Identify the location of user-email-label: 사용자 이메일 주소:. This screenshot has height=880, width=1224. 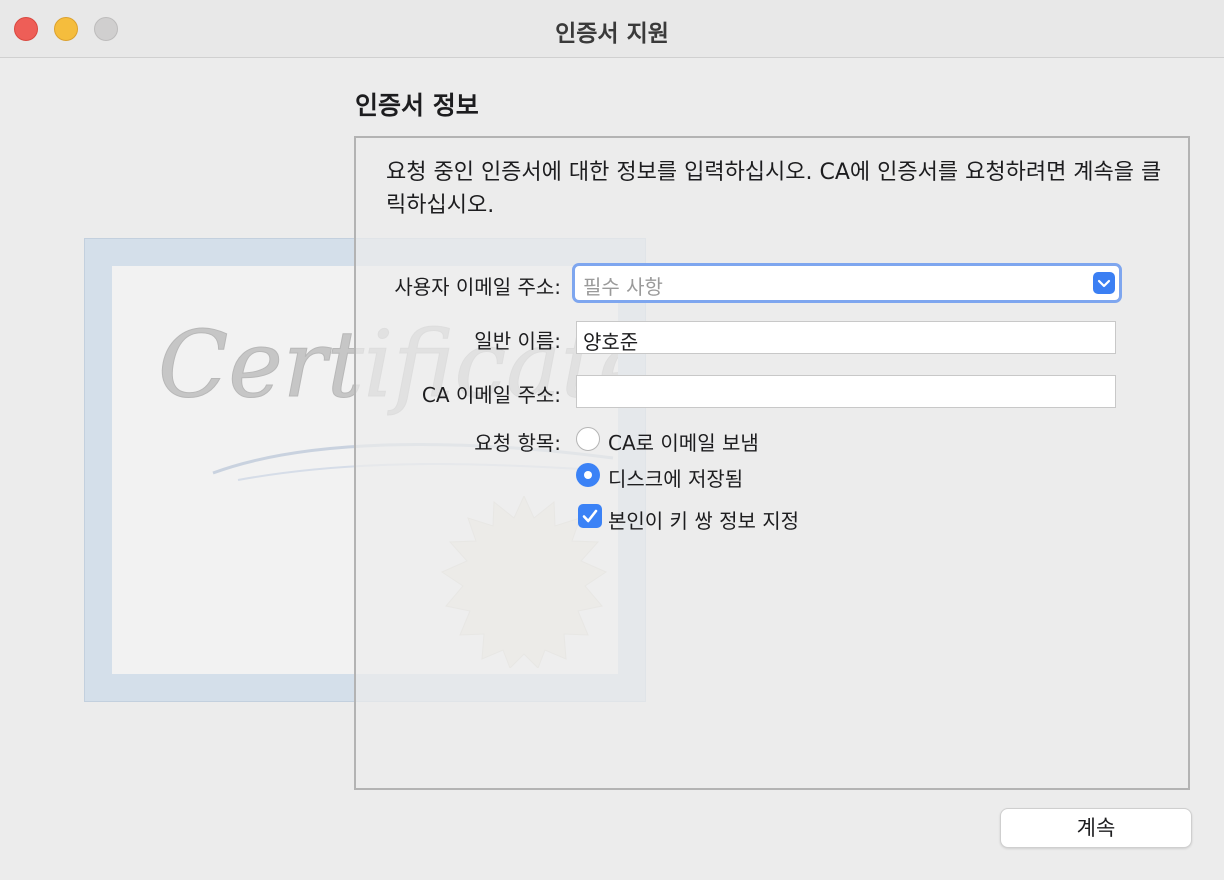
(477, 287).